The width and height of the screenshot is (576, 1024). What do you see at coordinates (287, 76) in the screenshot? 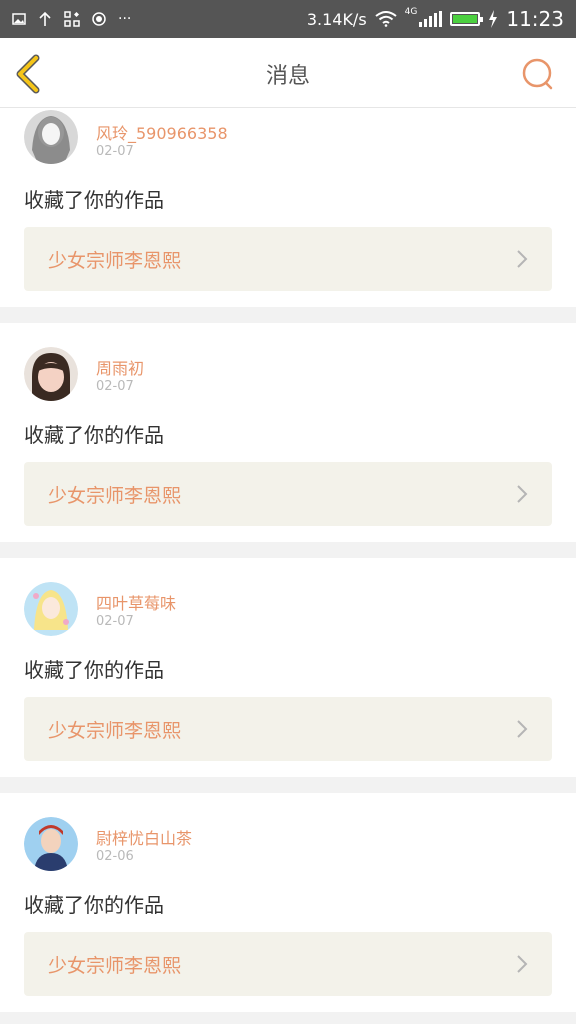
I see `page-title: 消息` at bounding box center [287, 76].